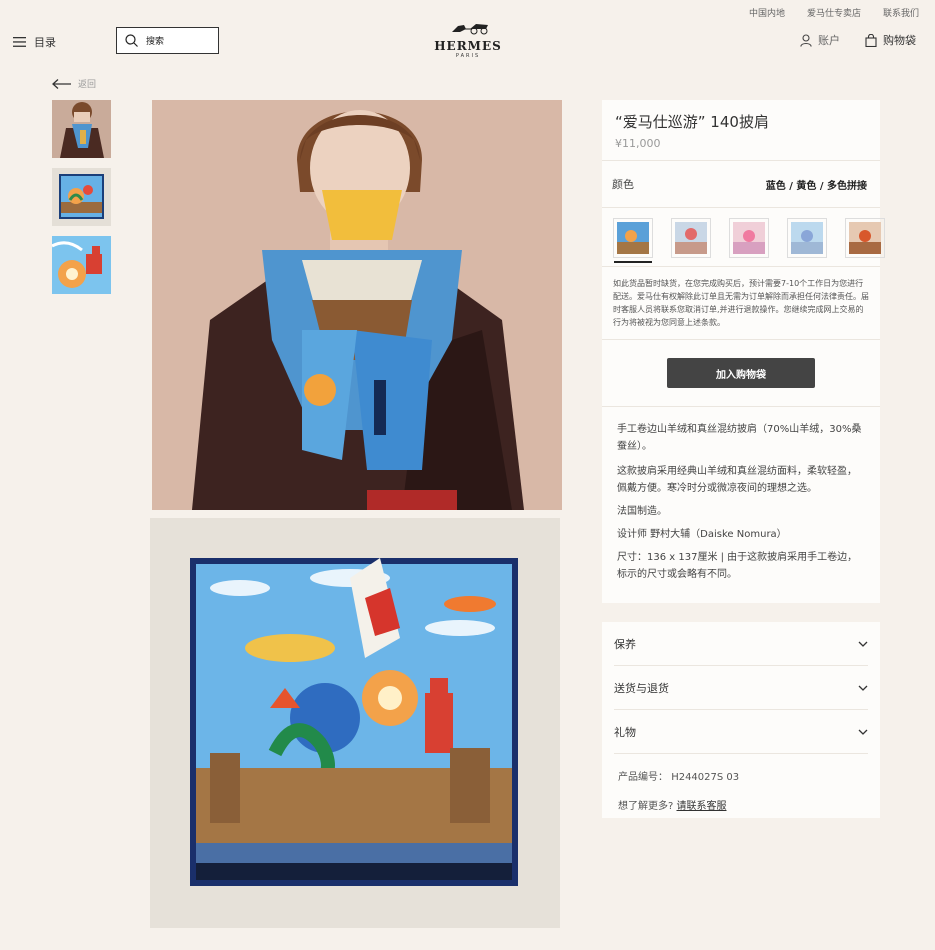 Image resolution: width=935 pixels, height=950 pixels. What do you see at coordinates (470, 29) in the screenshot?
I see `carriage-logo-icon` at bounding box center [470, 29].